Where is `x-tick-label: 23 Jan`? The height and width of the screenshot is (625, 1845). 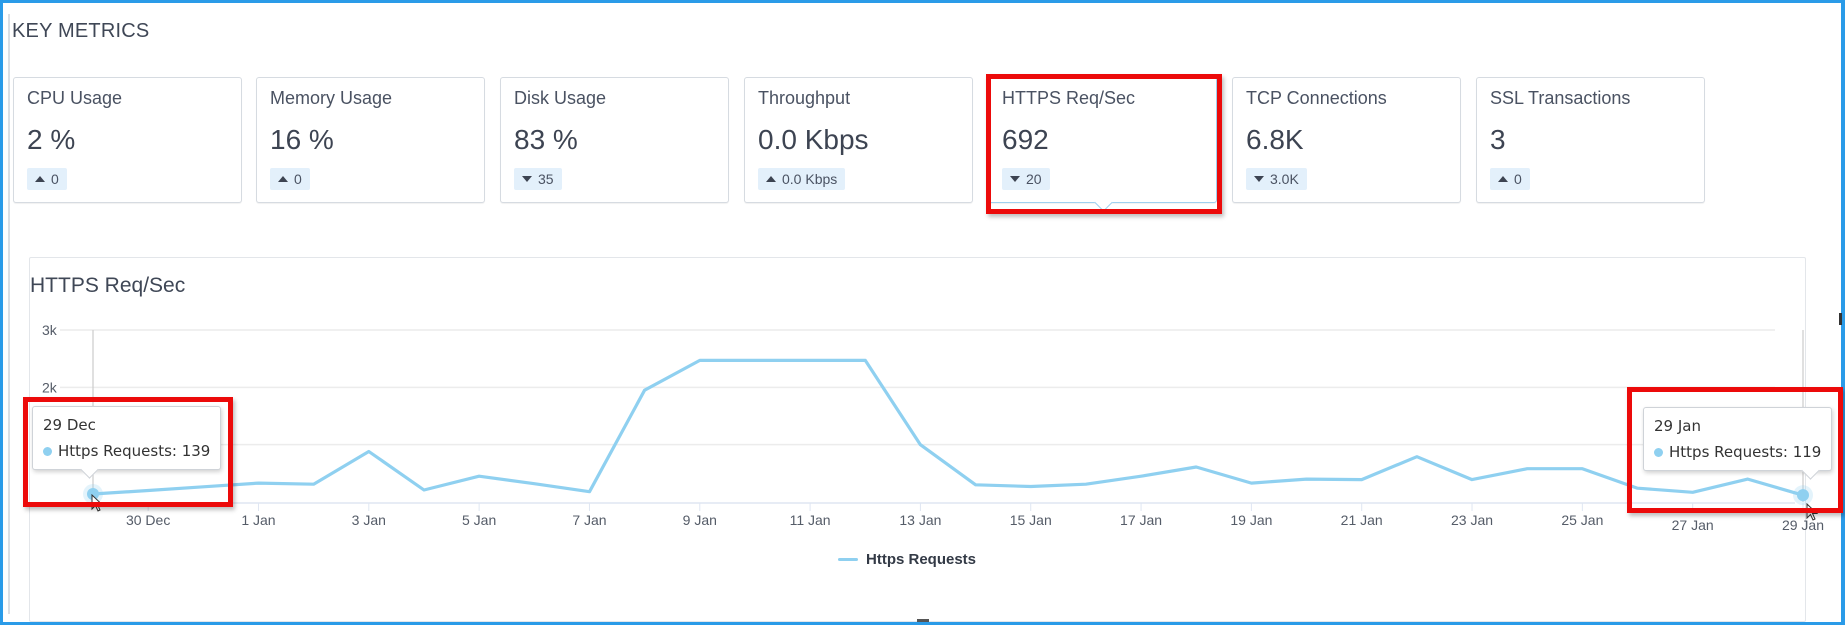 x-tick-label: 23 Jan is located at coordinates (1472, 520).